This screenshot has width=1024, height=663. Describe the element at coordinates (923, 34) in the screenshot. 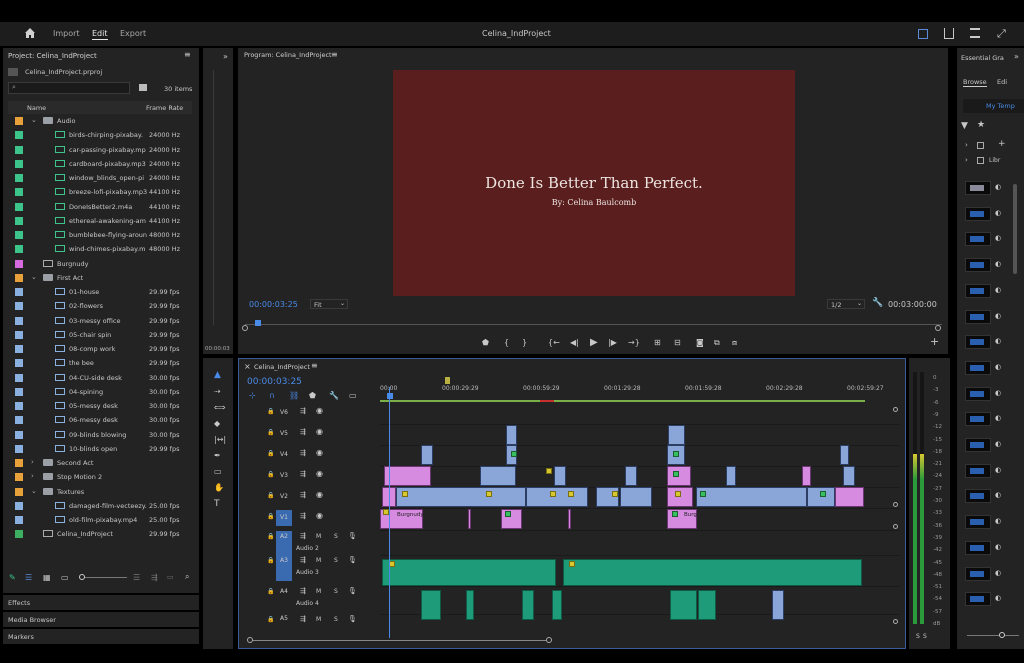

I see `quick-export-icon` at that location.